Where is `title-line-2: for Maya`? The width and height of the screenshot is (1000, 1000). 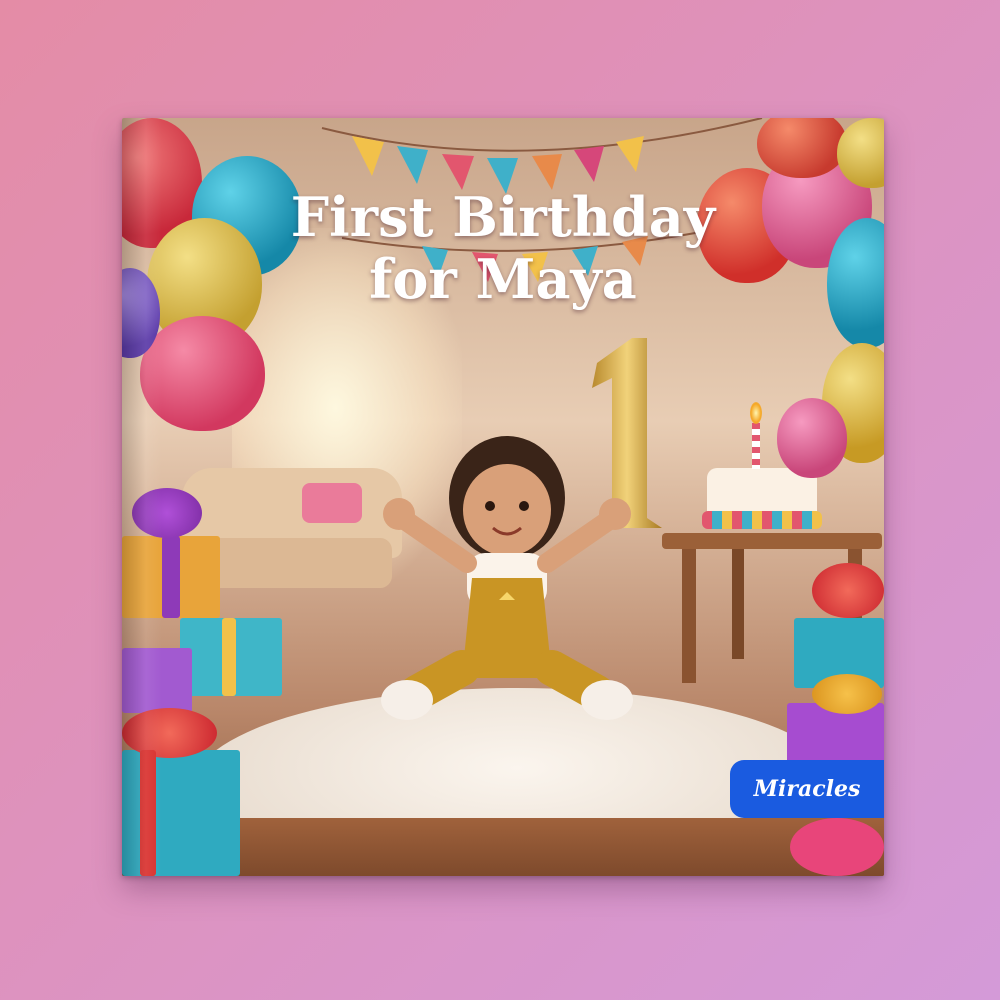
title-line-2: for Maya is located at coordinates (503, 279).